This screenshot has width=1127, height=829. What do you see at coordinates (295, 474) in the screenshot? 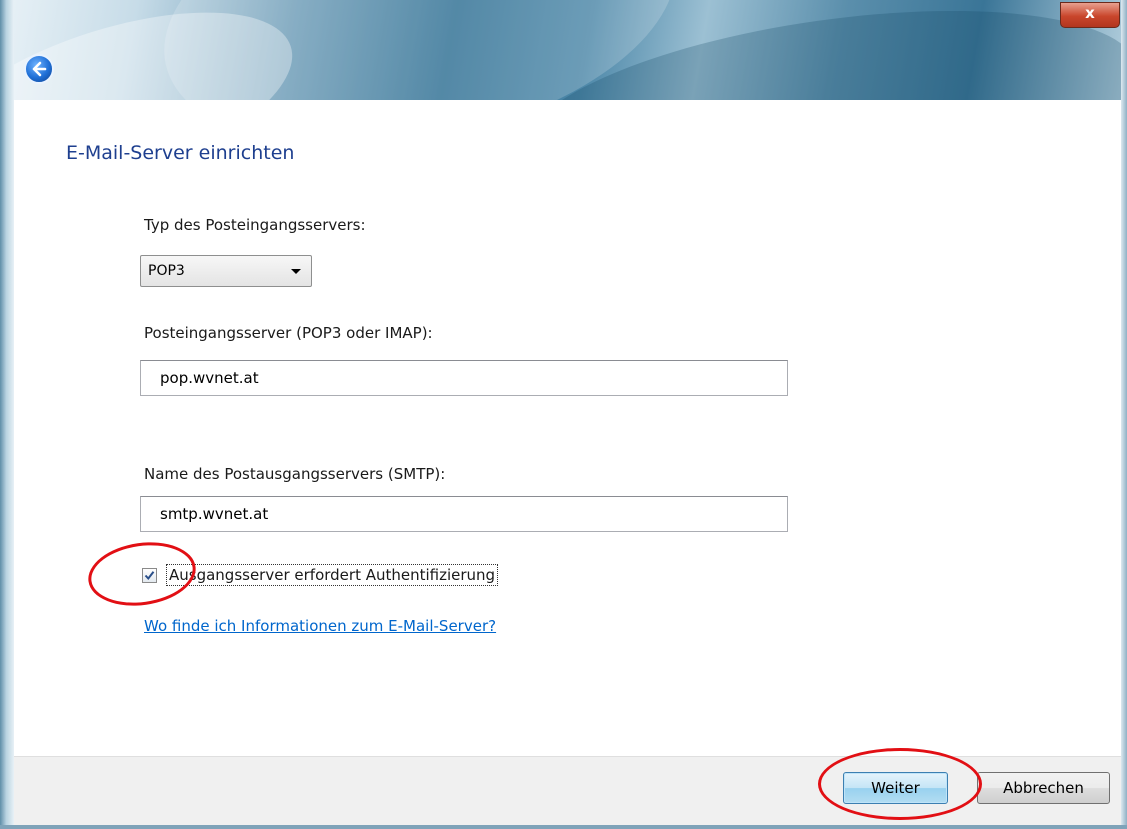
I see `outgoing-server-label: Name des Postausgangsservers (SMTP):` at bounding box center [295, 474].